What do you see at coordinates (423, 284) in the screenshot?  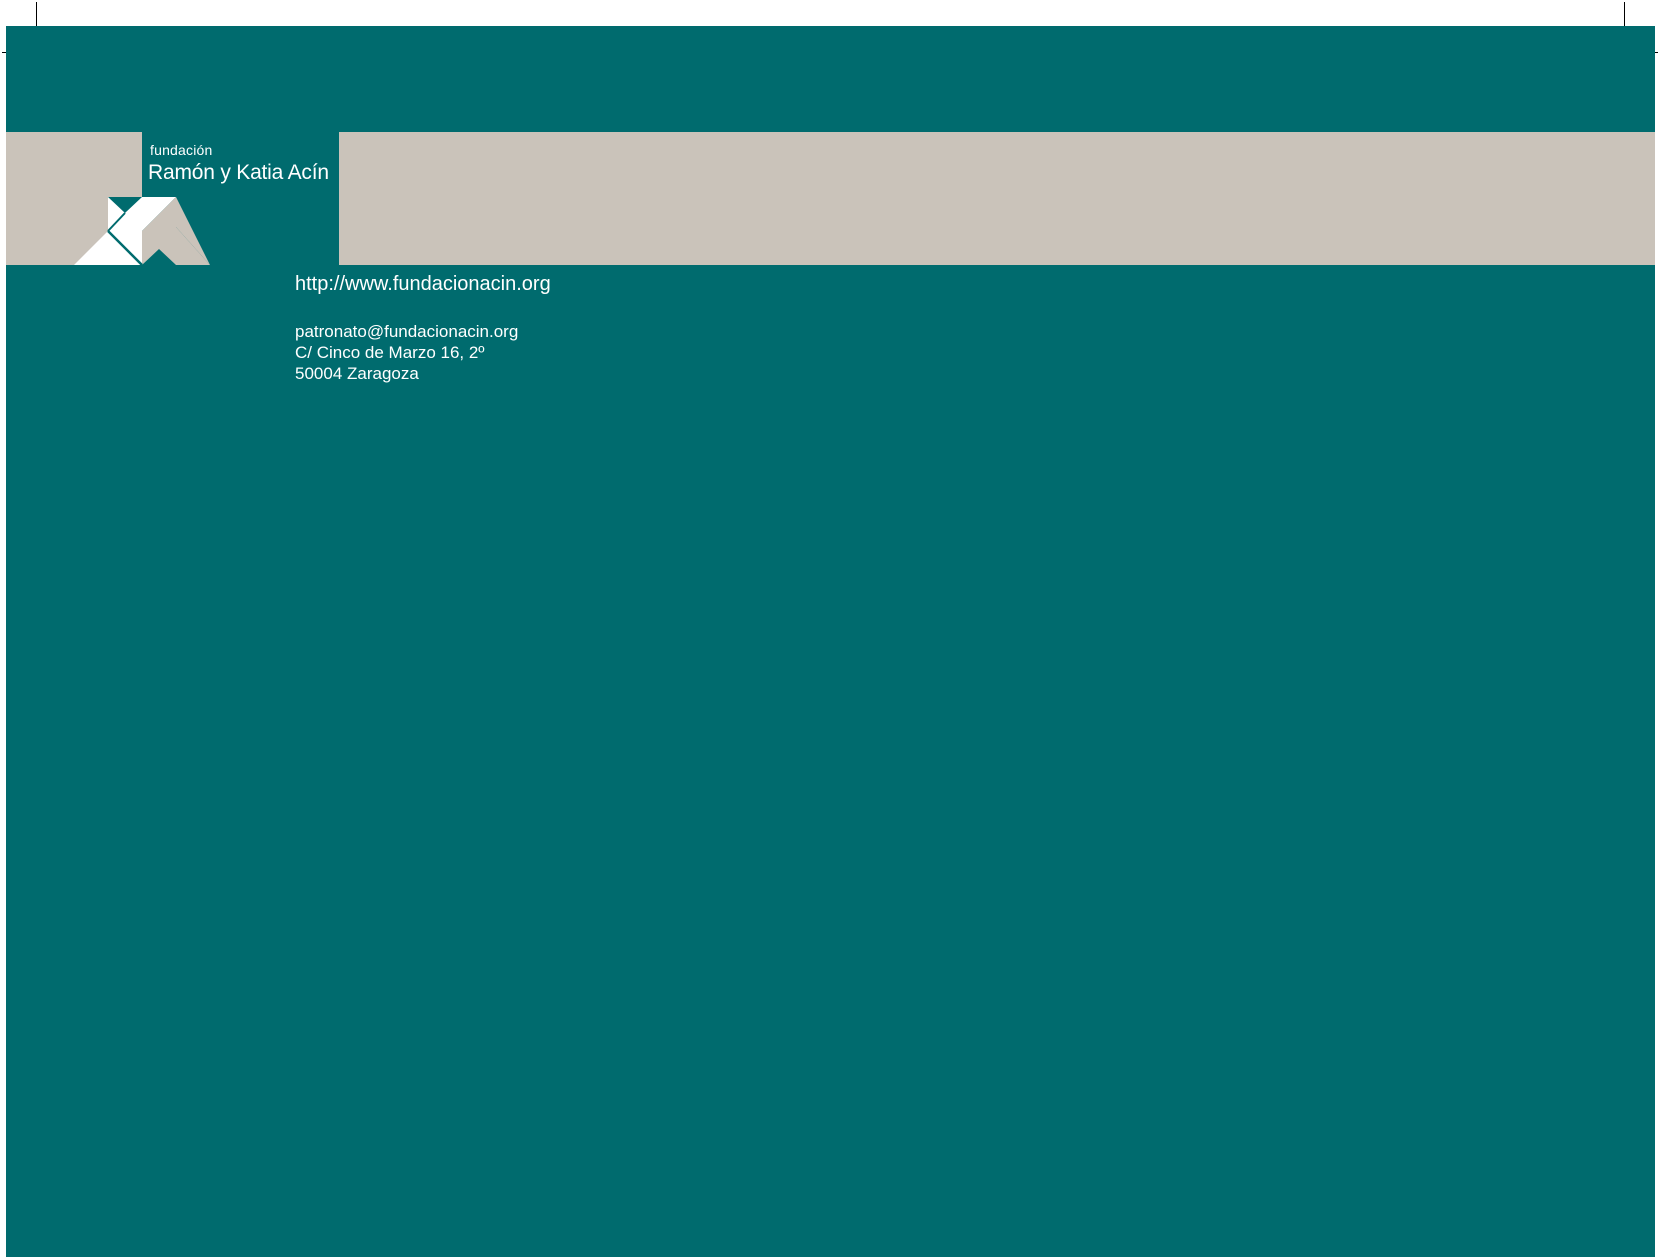 I see `website-link: http://www.fundacionacin.org` at bounding box center [423, 284].